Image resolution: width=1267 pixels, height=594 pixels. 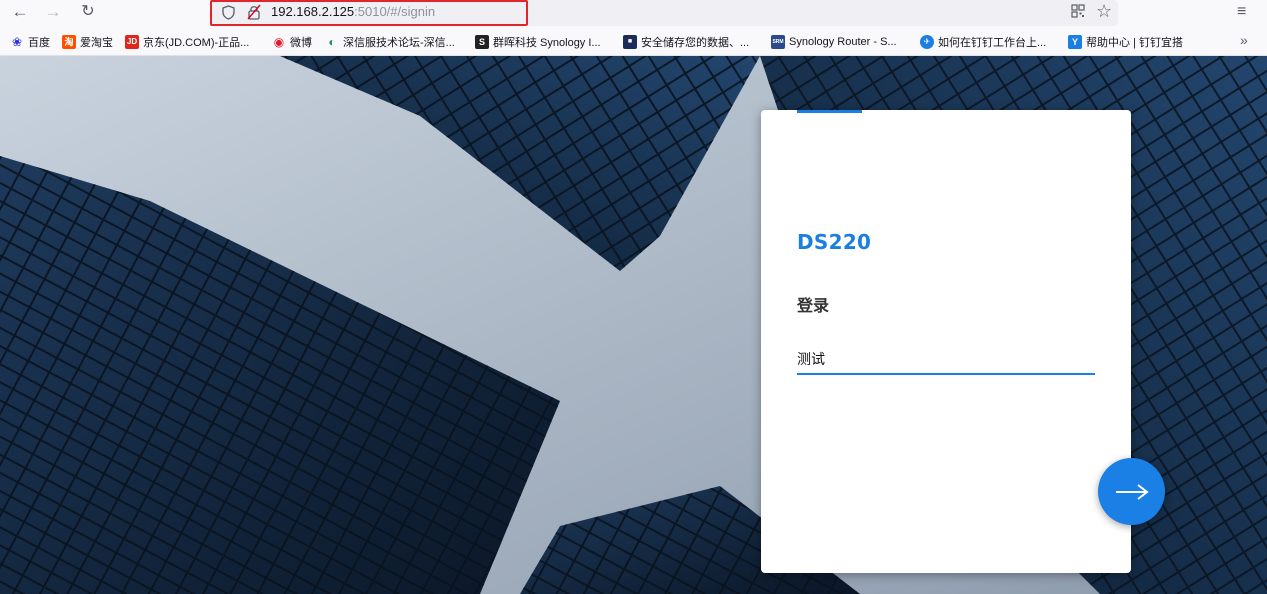 I want to click on yida-icon: Y, so click(x=1075, y=42).